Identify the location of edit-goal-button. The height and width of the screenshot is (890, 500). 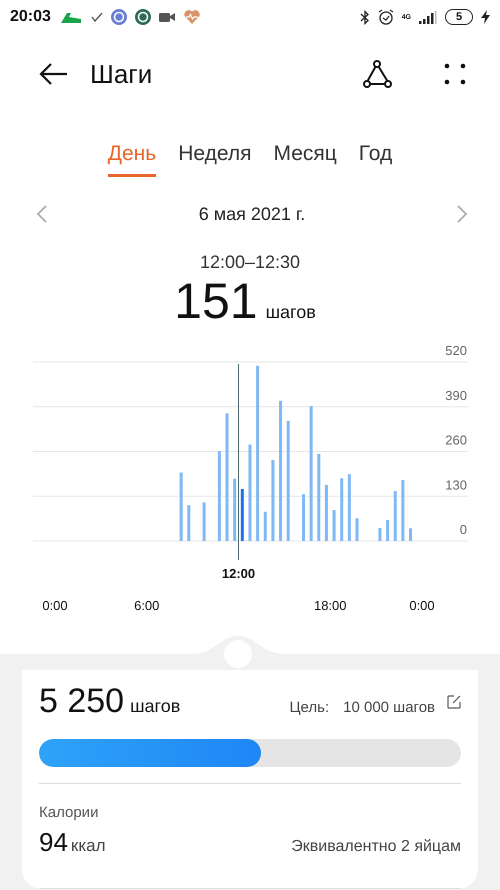
(454, 701).